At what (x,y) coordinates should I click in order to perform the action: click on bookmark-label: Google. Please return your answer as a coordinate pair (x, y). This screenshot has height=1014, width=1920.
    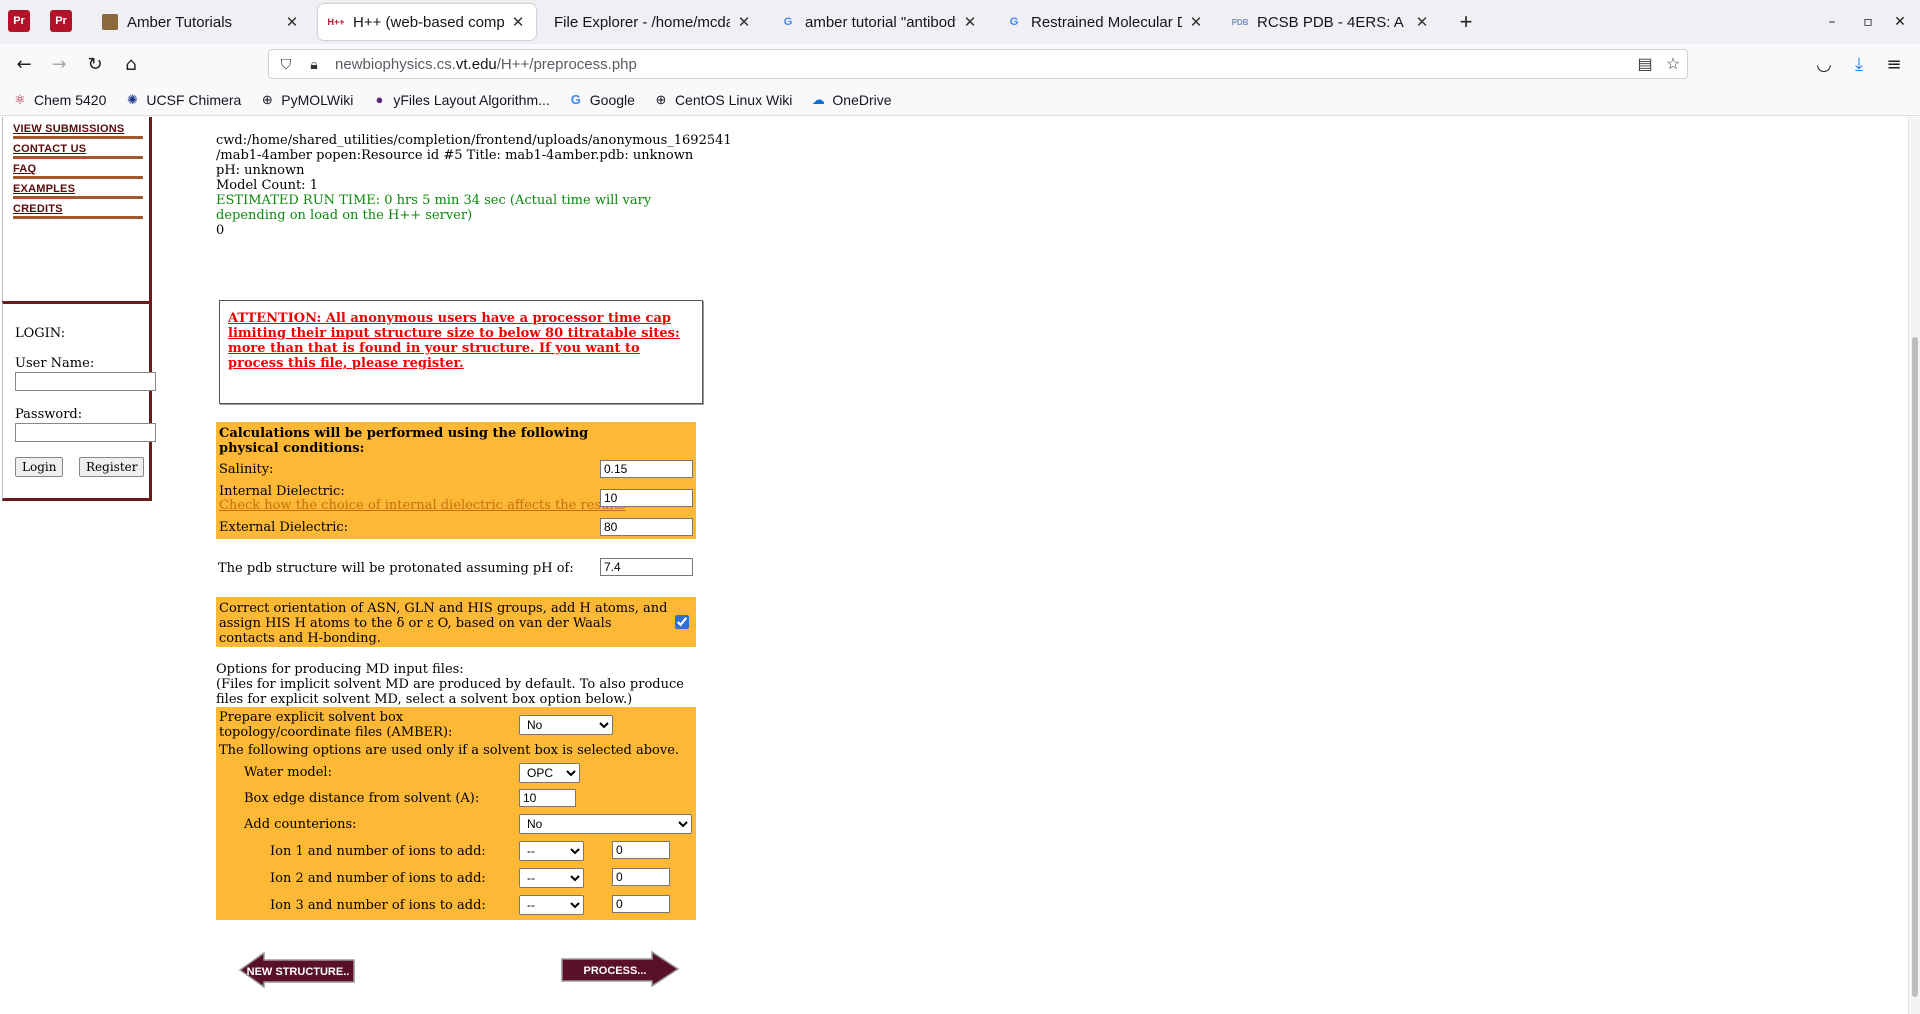
    Looking at the image, I should click on (612, 99).